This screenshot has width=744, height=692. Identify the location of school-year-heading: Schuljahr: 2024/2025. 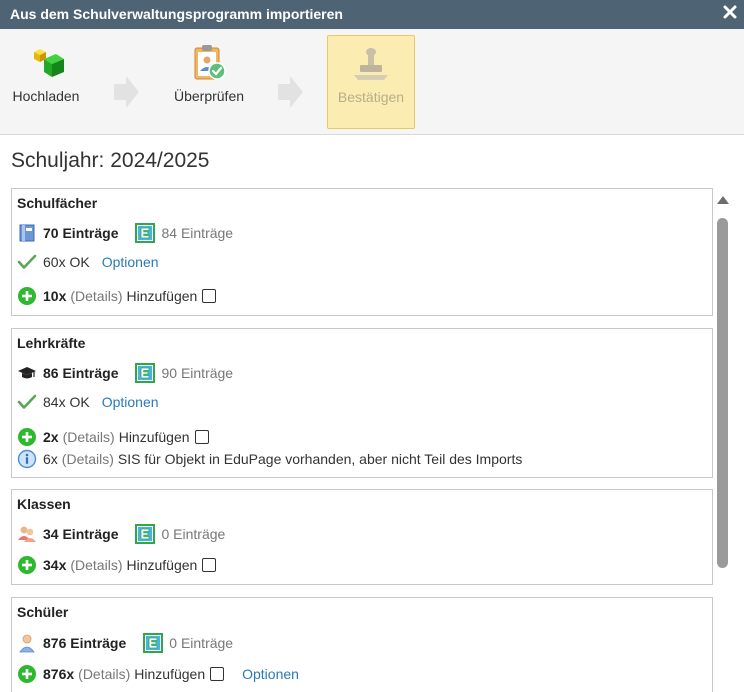
(110, 160).